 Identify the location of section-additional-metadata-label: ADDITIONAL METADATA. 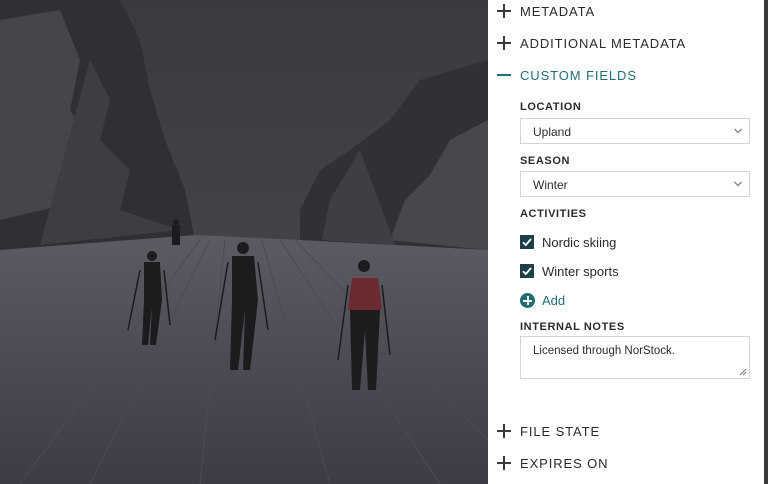
(603, 43).